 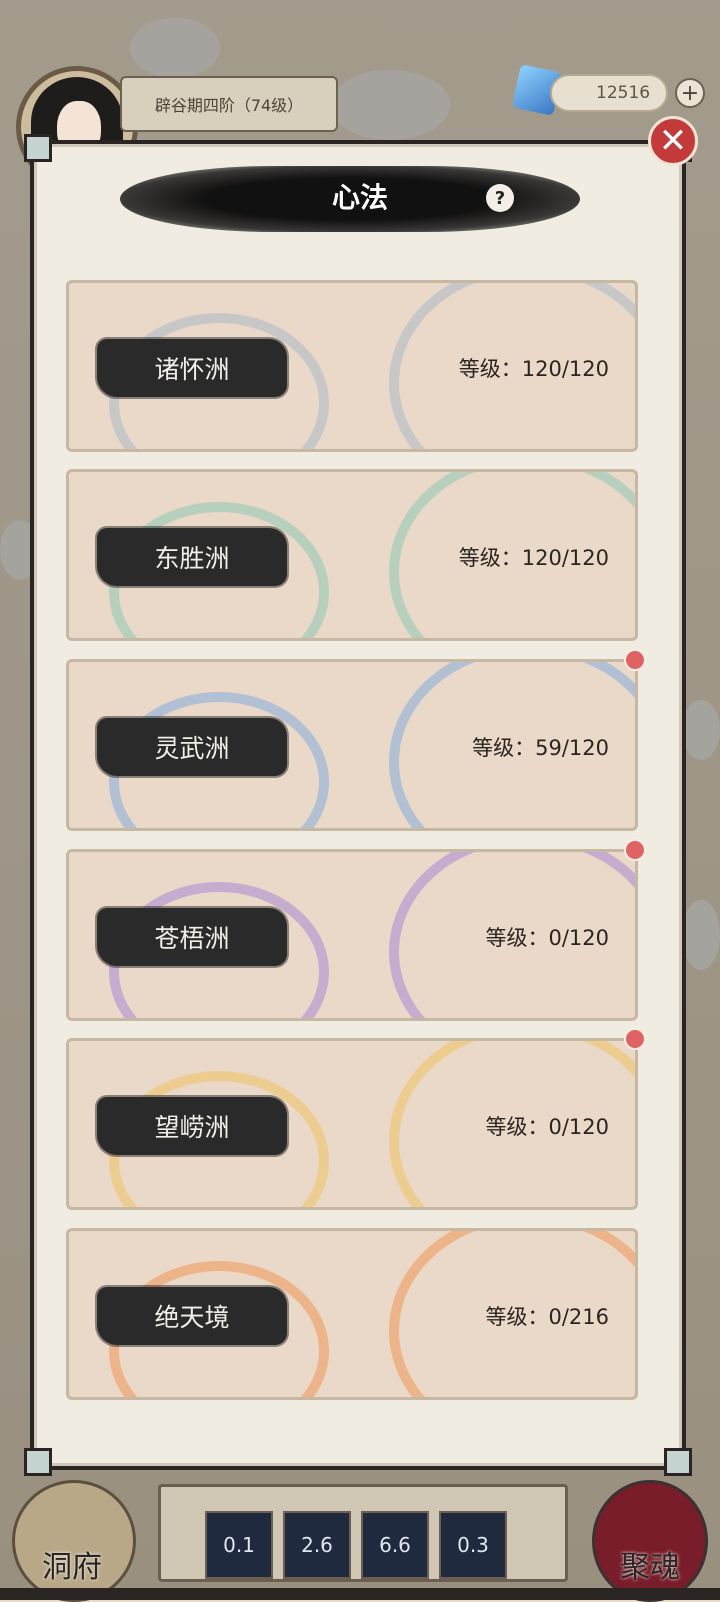 I want to click on skill-slot-1: 0.1, so click(x=239, y=1545).